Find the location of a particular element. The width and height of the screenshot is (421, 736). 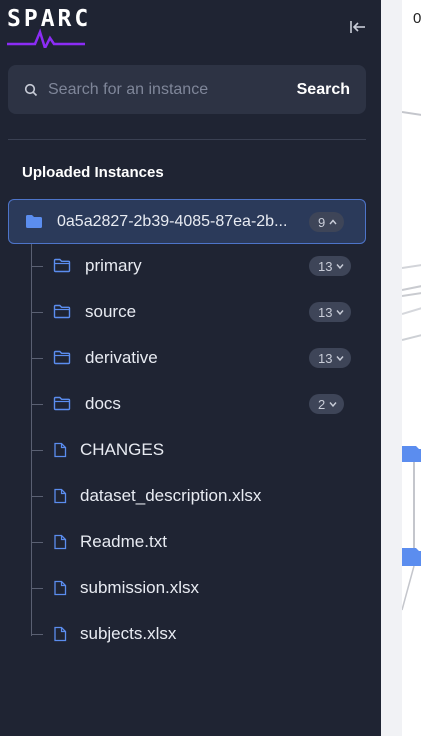

tree-folder-source: source 13 is located at coordinates (190, 313).